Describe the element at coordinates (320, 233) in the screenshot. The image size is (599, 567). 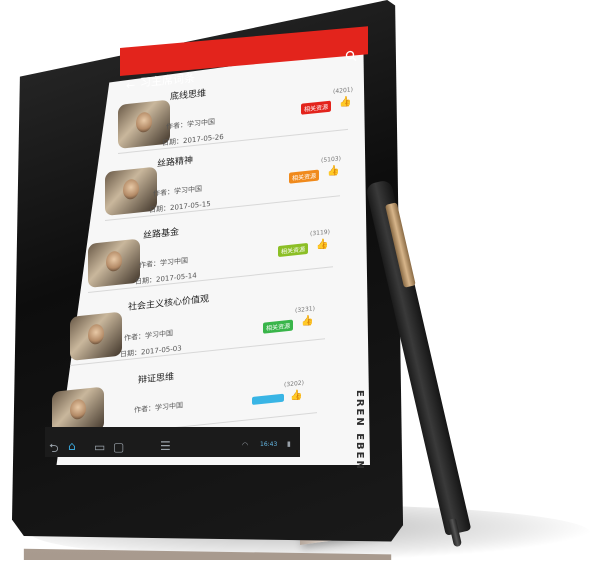
I see `item-view-count: (3119)` at that location.